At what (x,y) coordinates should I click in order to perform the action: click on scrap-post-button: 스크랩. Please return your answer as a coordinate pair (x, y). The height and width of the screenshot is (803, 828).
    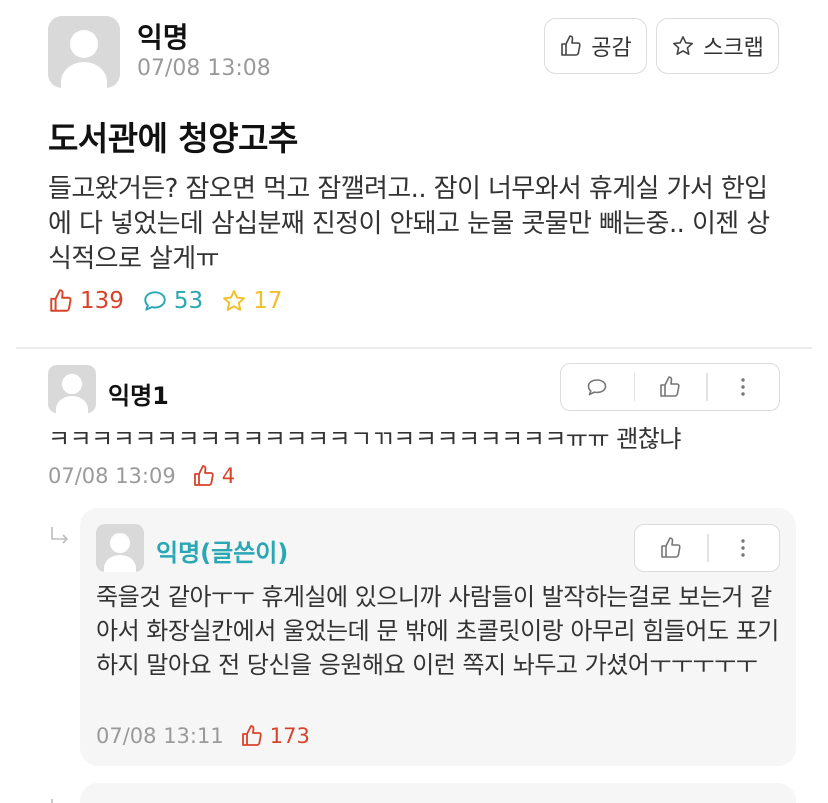
    Looking at the image, I should click on (717, 46).